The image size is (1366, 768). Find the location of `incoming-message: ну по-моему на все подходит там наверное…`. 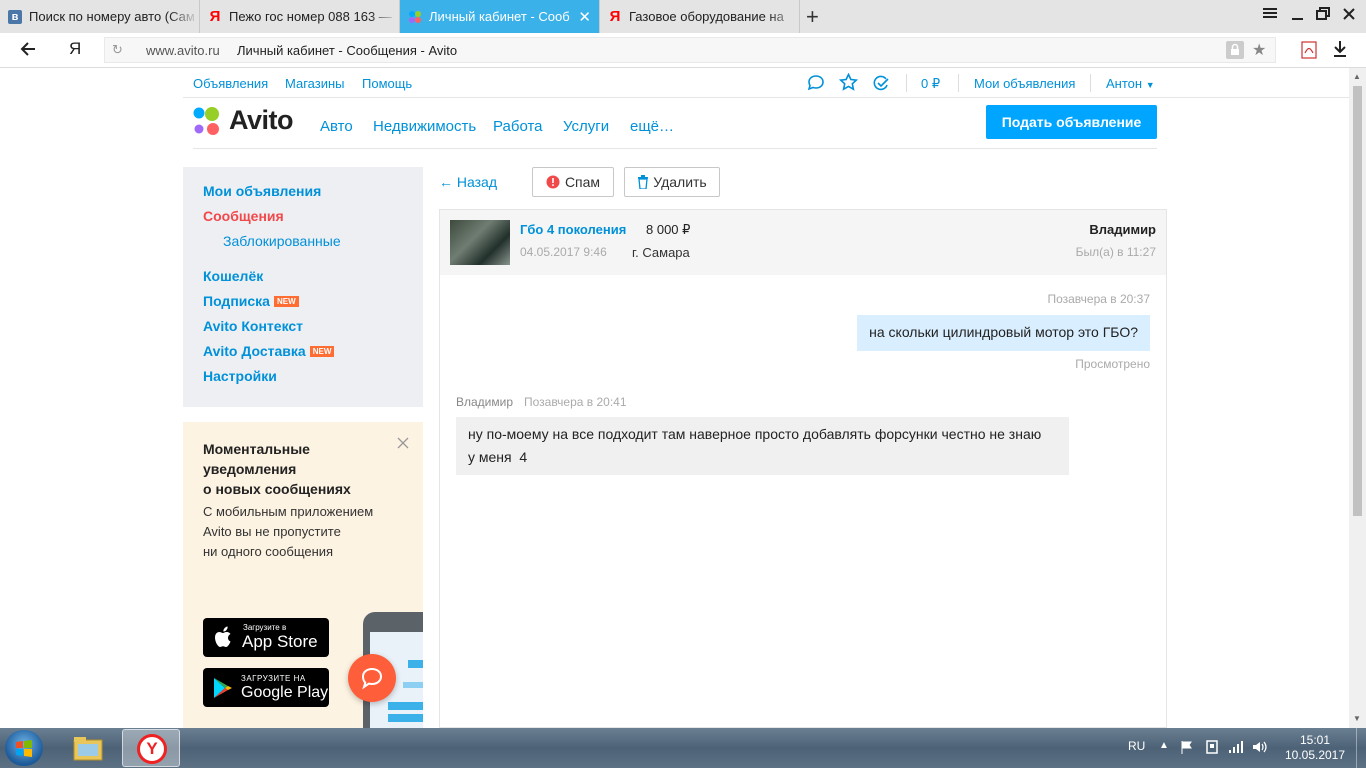

incoming-message: ну по-моему на все подходит там наверное… is located at coordinates (762, 446).